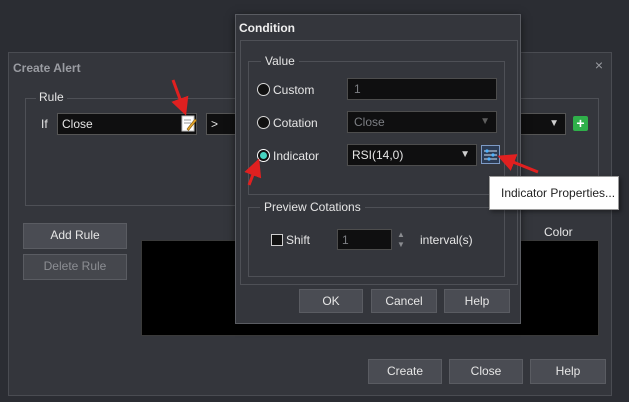  I want to click on left-operand-value: Close, so click(77, 124).